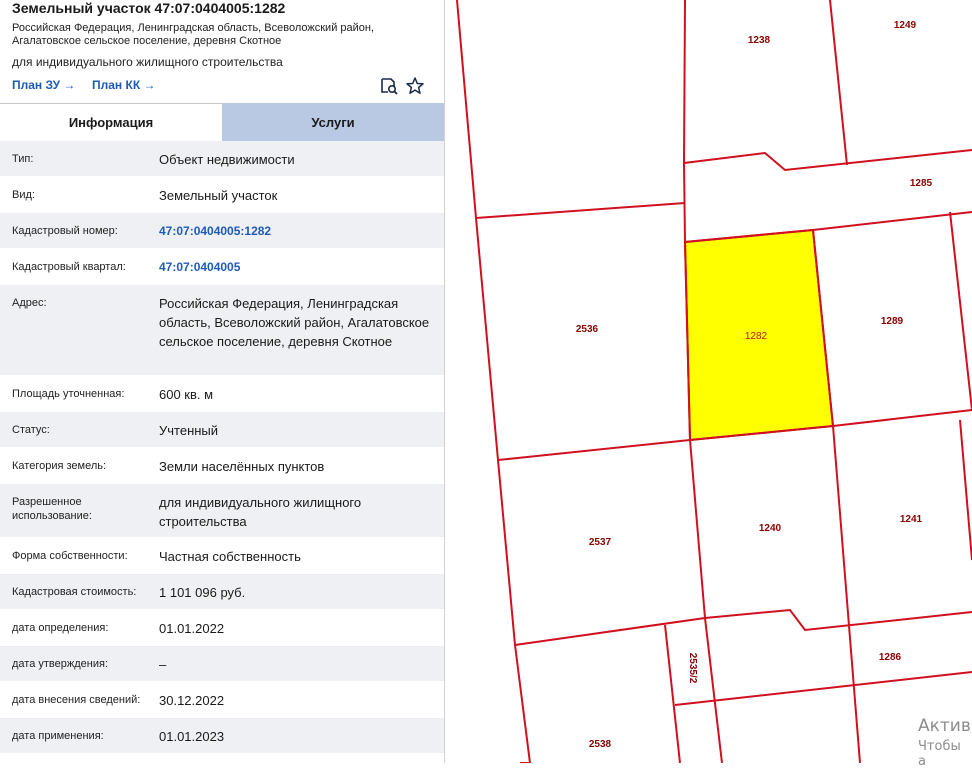  What do you see at coordinates (52, 509) in the screenshot?
I see `row-label: Разрешенное использование:` at bounding box center [52, 509].